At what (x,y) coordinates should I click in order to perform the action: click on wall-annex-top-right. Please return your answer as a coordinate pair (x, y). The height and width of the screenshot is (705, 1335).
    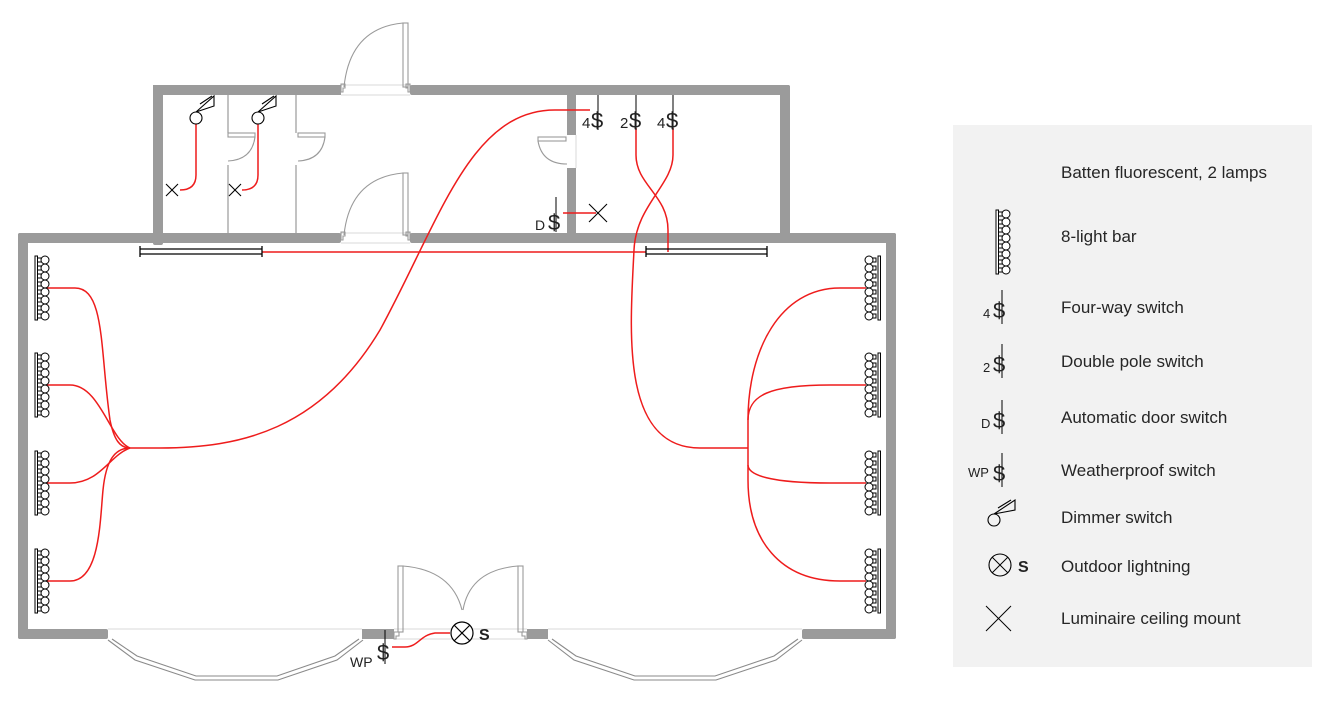
    Looking at the image, I should click on (600, 90).